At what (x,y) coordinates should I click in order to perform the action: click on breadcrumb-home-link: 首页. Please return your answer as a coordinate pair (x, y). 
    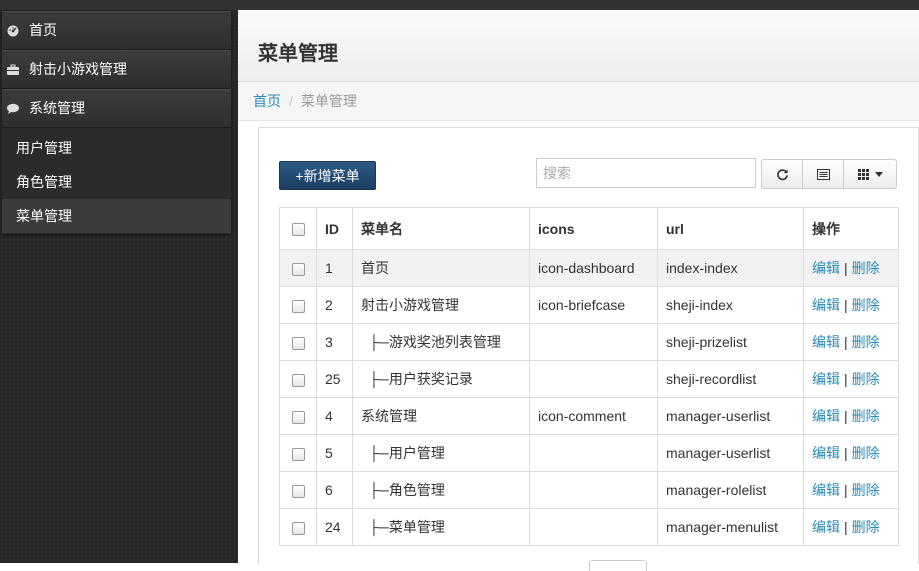
    Looking at the image, I should click on (267, 101).